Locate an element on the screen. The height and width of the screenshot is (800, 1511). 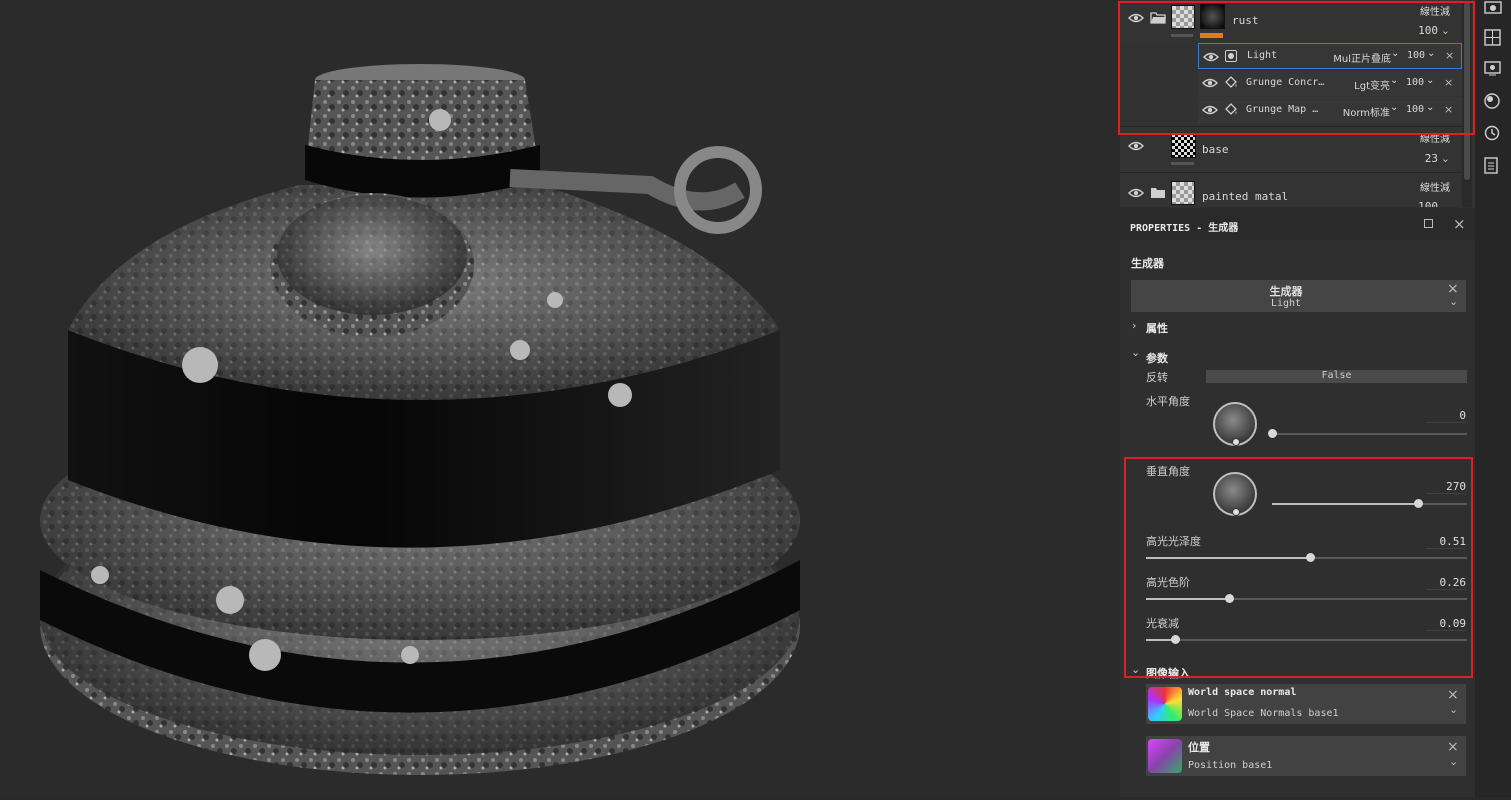
invert-label: 反转 is located at coordinates (1157, 377).